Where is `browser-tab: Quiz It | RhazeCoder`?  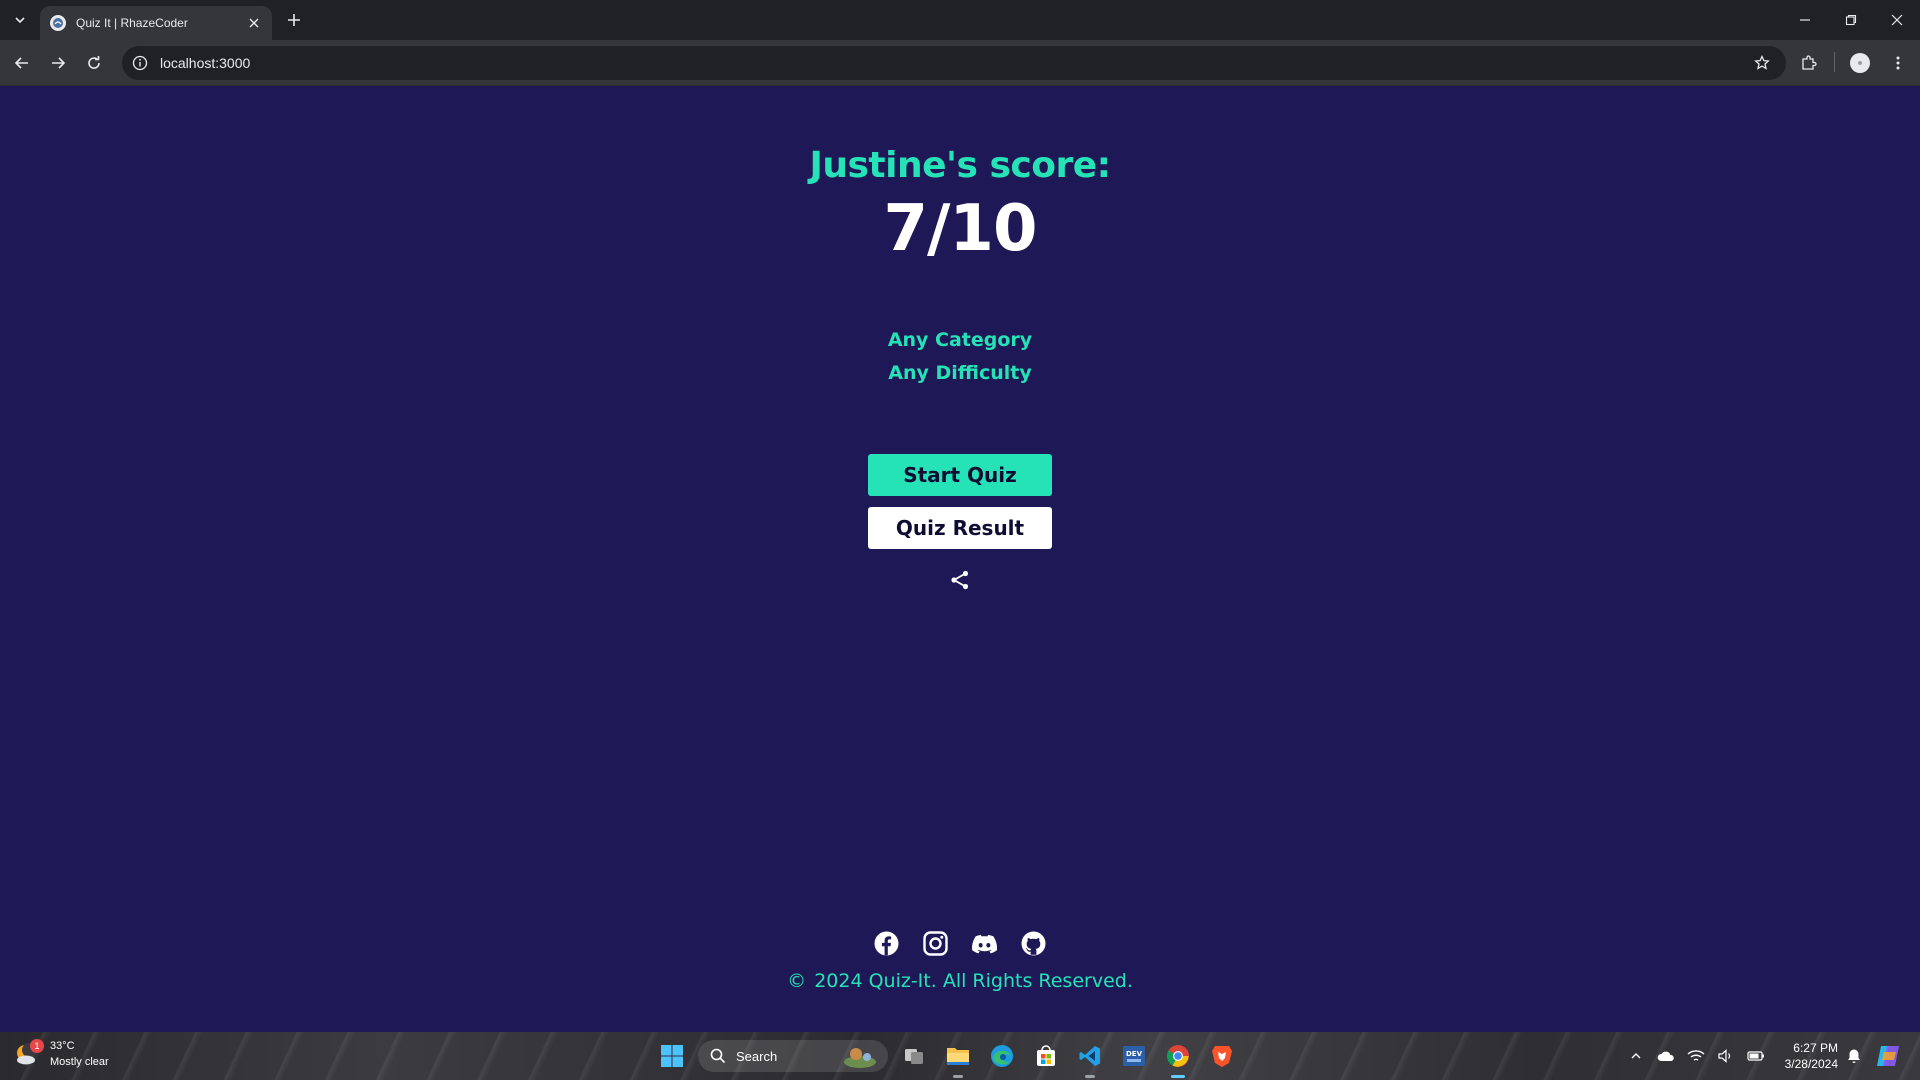 browser-tab: Quiz It | RhazeCoder is located at coordinates (156, 23).